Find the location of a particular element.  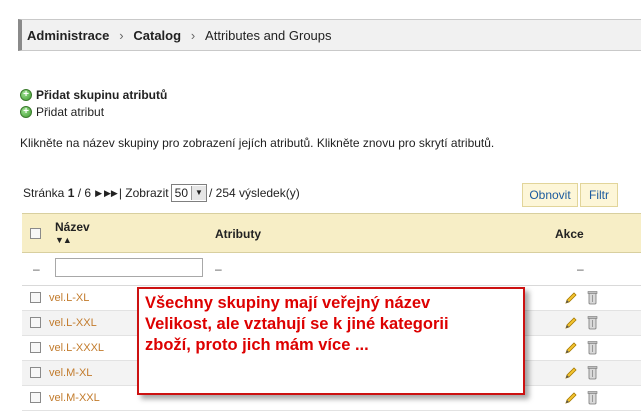

group-name-link: vel.M-XL is located at coordinates (70, 373).